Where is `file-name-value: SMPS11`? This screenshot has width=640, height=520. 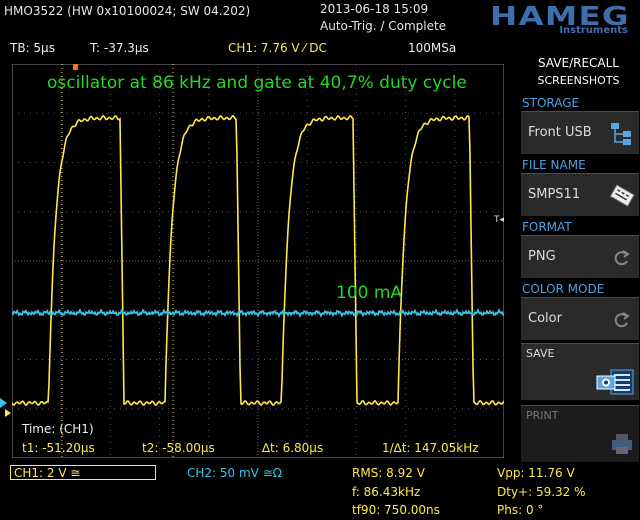
file-name-value: SMPS11 is located at coordinates (554, 194).